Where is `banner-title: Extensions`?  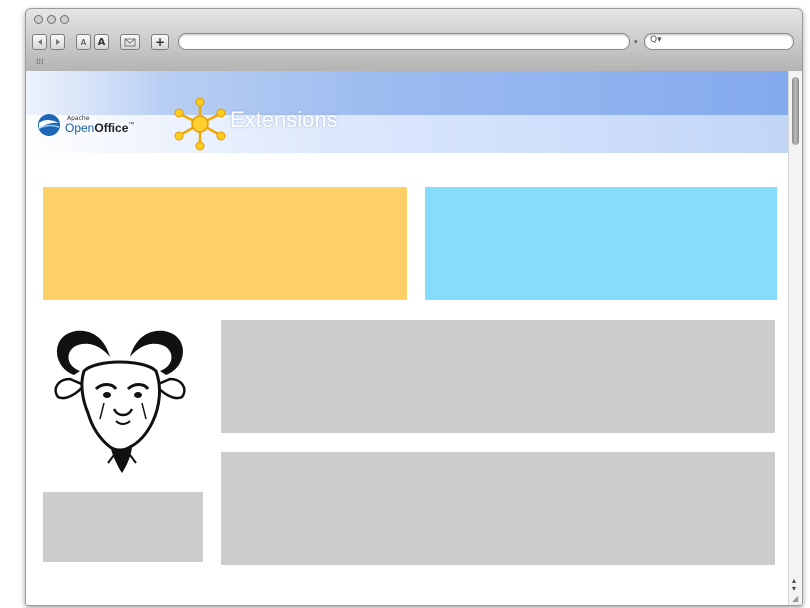 banner-title: Extensions is located at coordinates (284, 119).